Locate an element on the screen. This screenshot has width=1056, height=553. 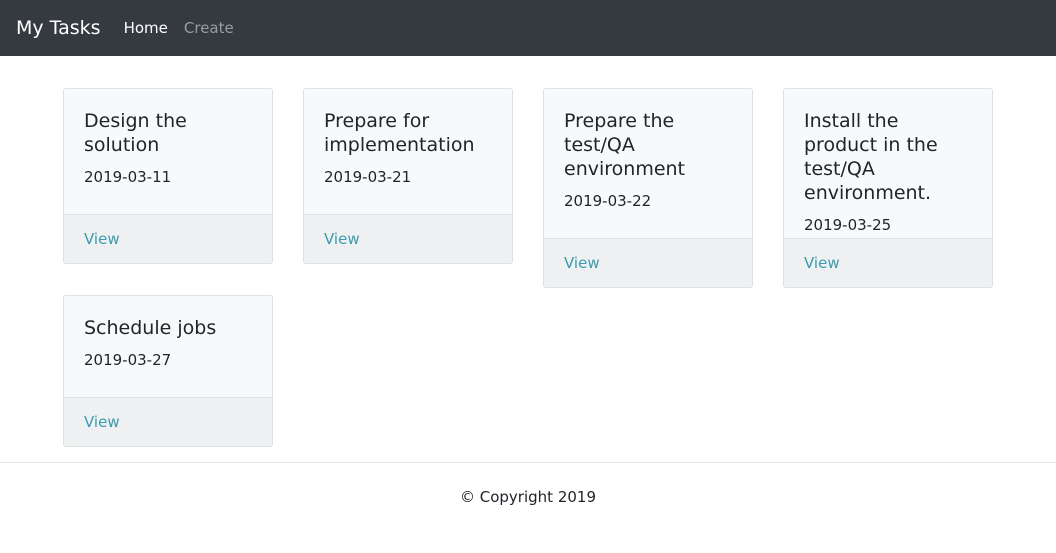
task-date: 2019-03-27 is located at coordinates (128, 360).